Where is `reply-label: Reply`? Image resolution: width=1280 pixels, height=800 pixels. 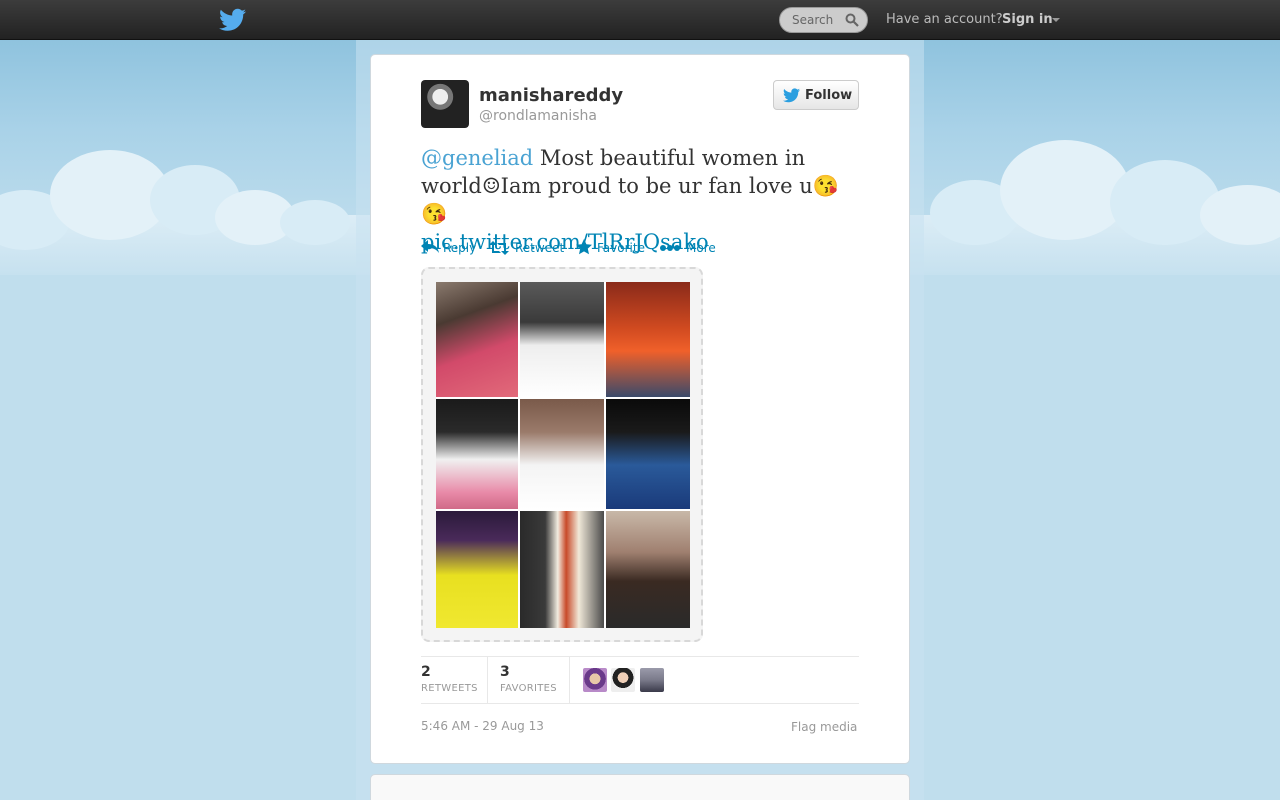 reply-label: Reply is located at coordinates (460, 248).